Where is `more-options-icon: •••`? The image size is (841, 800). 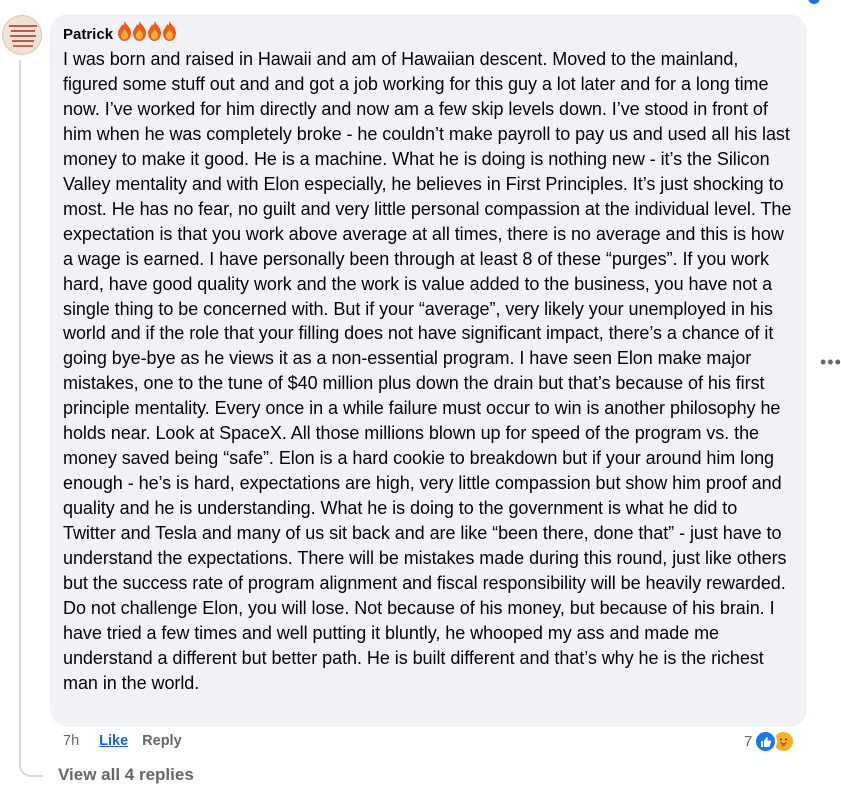
more-options-icon: ••• is located at coordinates (830, 362).